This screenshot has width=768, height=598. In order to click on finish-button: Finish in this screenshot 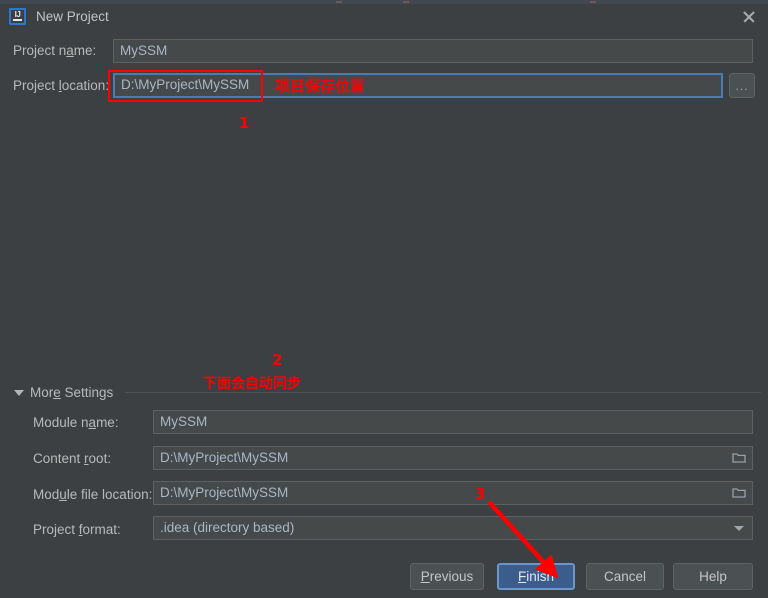, I will do `click(536, 576)`.